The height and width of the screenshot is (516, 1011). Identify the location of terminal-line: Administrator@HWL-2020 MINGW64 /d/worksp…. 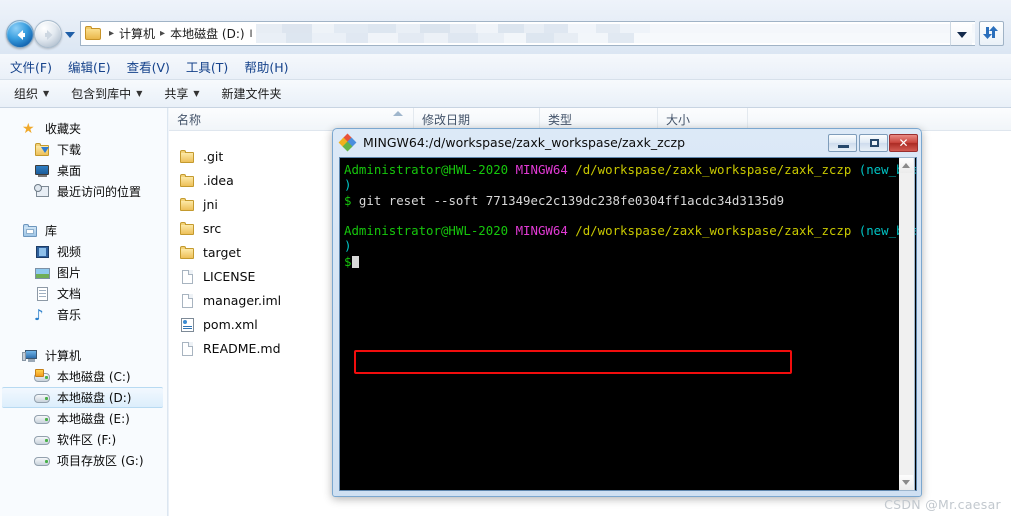
(630, 169).